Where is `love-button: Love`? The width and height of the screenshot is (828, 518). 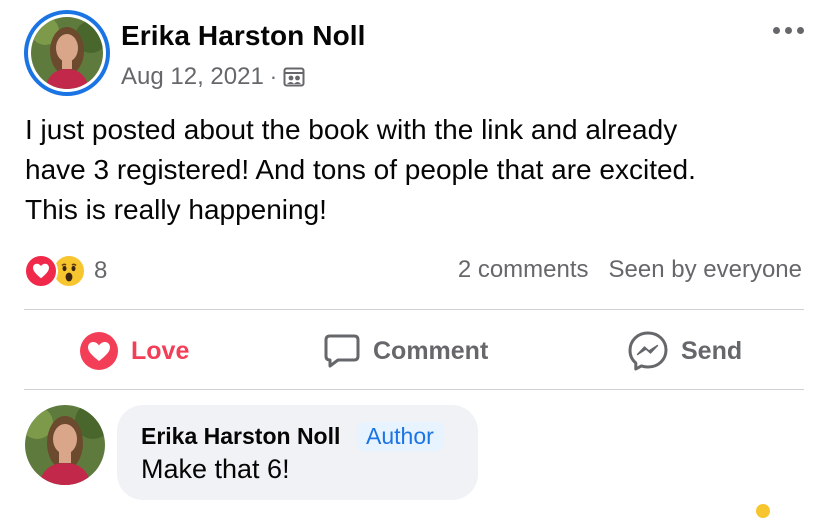
love-button: Love is located at coordinates (134, 351).